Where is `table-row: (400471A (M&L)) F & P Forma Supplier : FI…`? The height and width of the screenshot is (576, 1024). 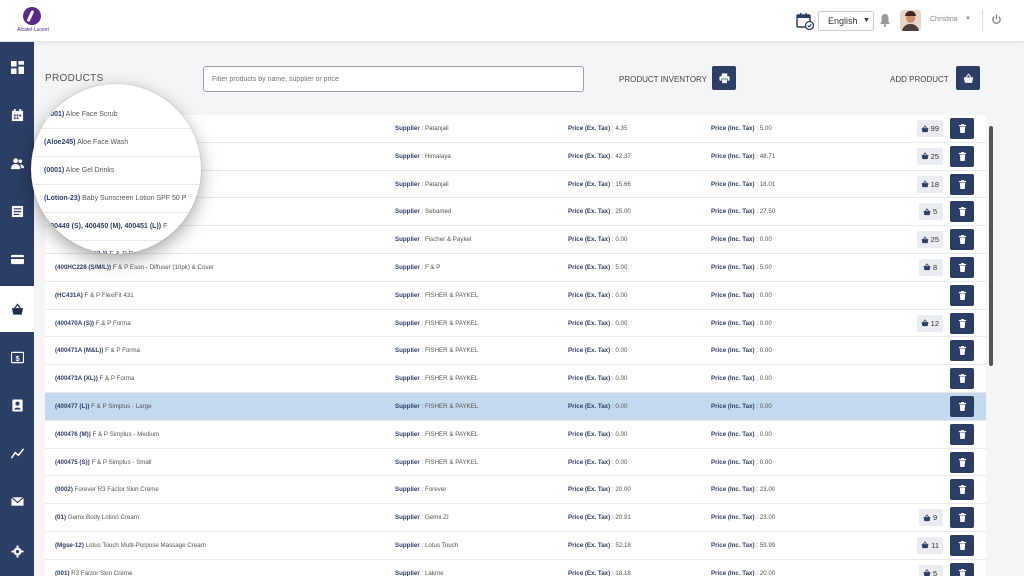
table-row: (400471A (M&L)) F & P Forma Supplier : FI… is located at coordinates (515, 351).